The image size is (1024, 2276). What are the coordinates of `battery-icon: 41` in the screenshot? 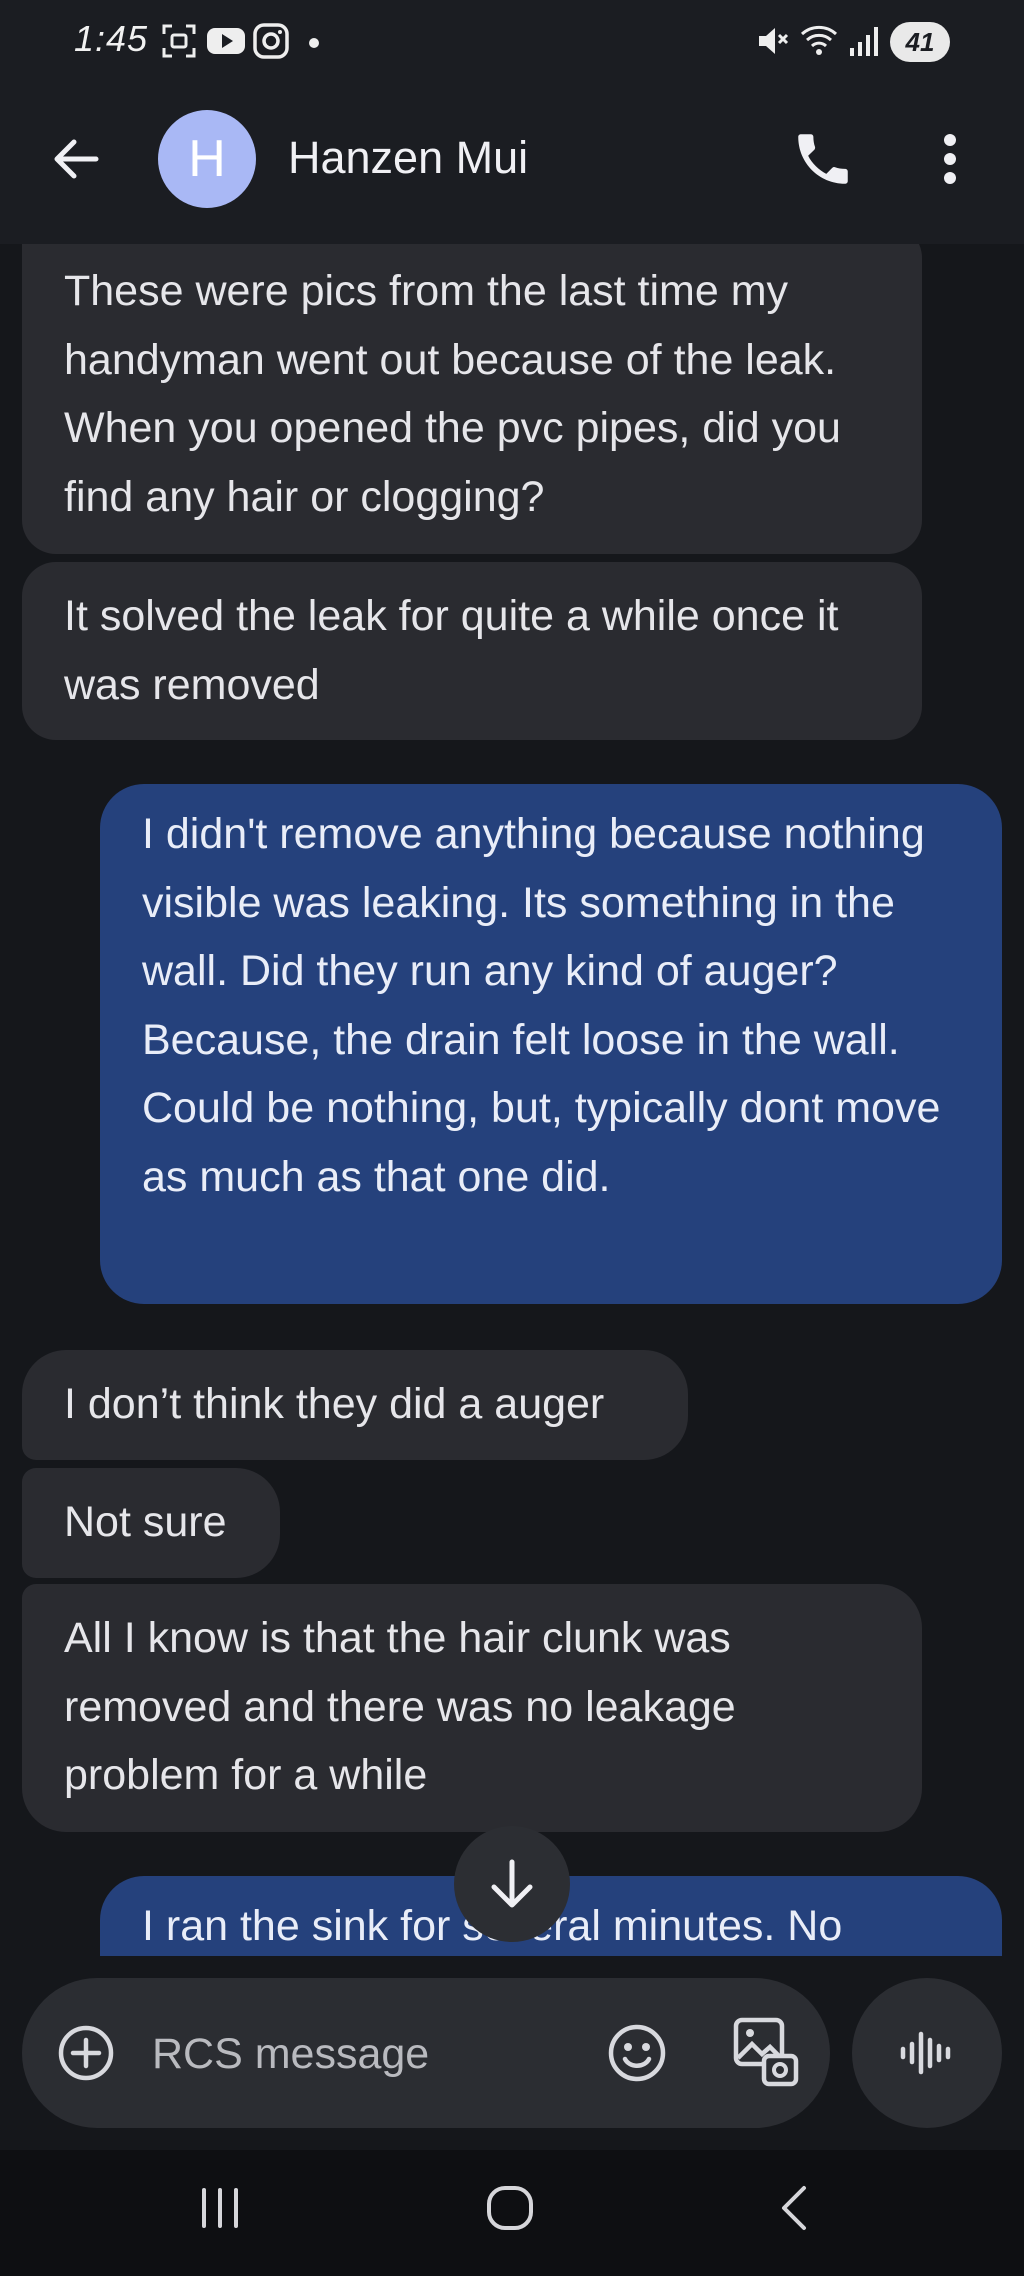 It's located at (920, 42).